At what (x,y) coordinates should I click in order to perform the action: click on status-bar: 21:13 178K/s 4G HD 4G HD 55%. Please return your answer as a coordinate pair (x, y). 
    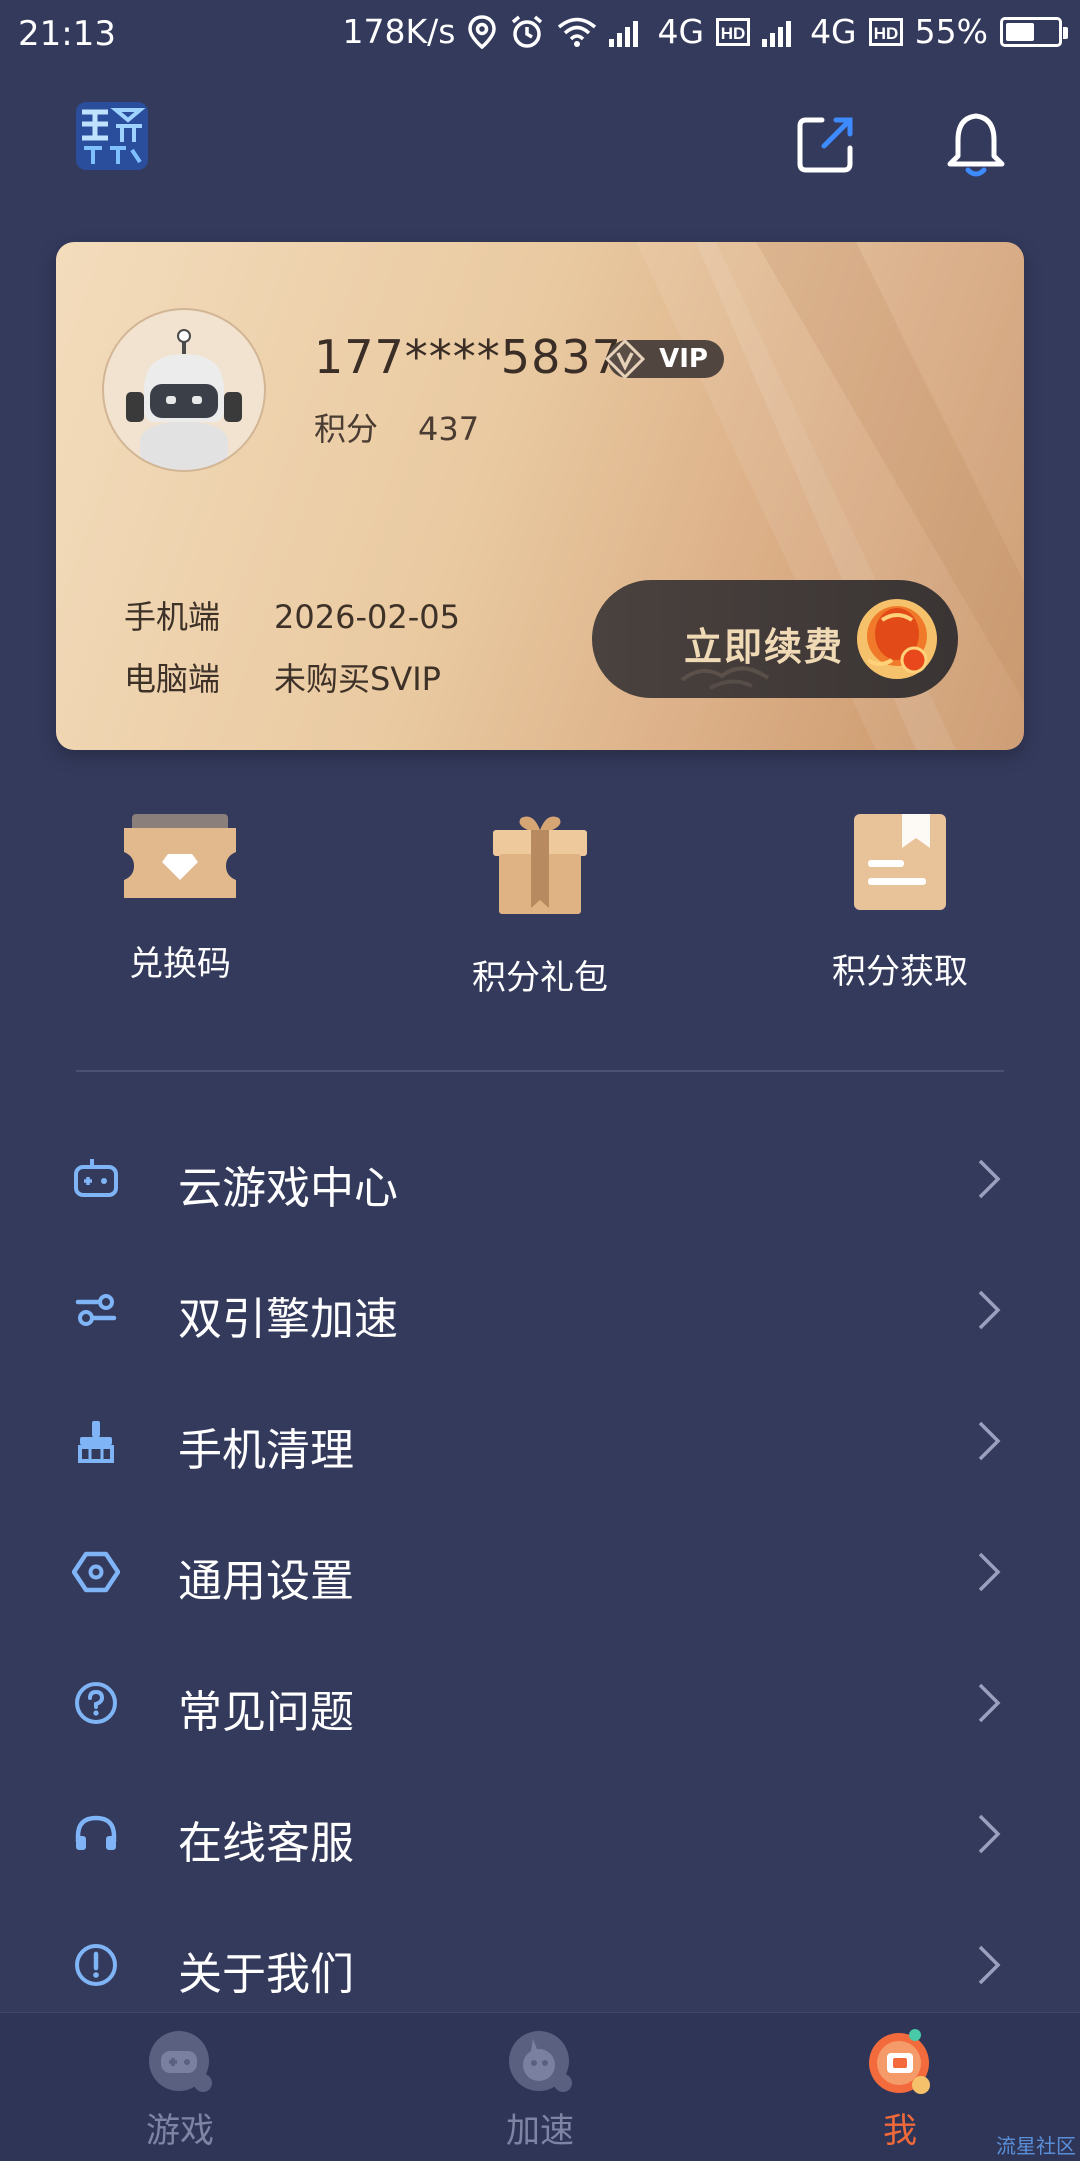
    Looking at the image, I should click on (540, 36).